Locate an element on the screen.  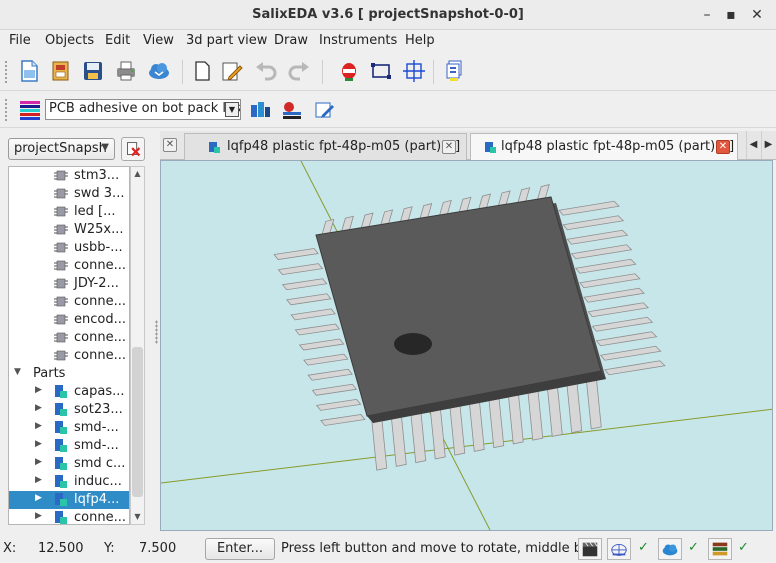
panel-splitter is located at coordinates (156, 332).